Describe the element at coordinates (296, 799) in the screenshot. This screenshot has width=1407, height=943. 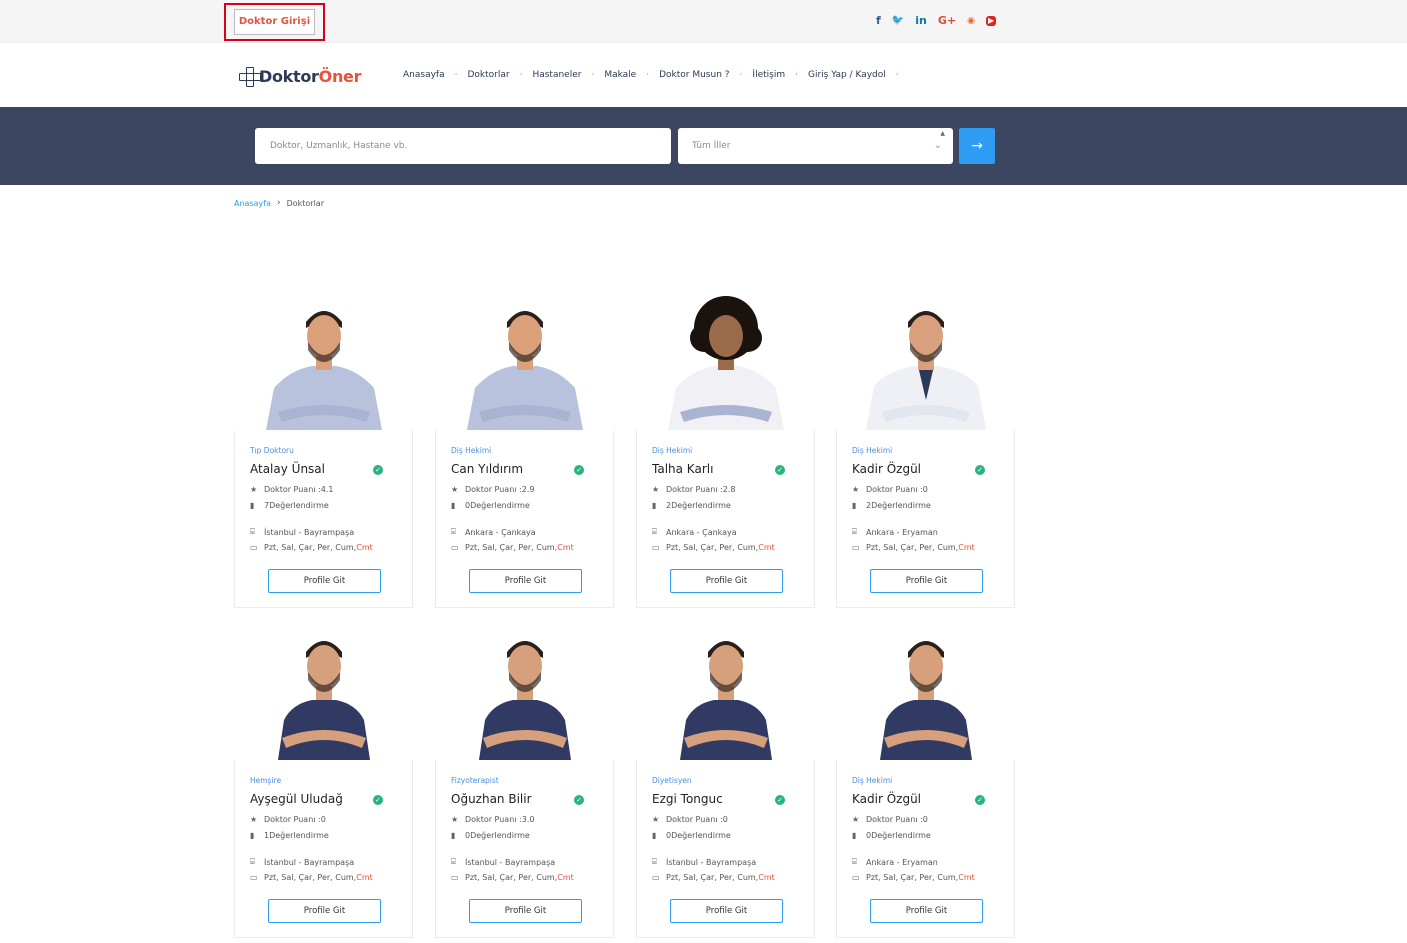
I see `doctor-name: Ayşegül Uludağ` at that location.